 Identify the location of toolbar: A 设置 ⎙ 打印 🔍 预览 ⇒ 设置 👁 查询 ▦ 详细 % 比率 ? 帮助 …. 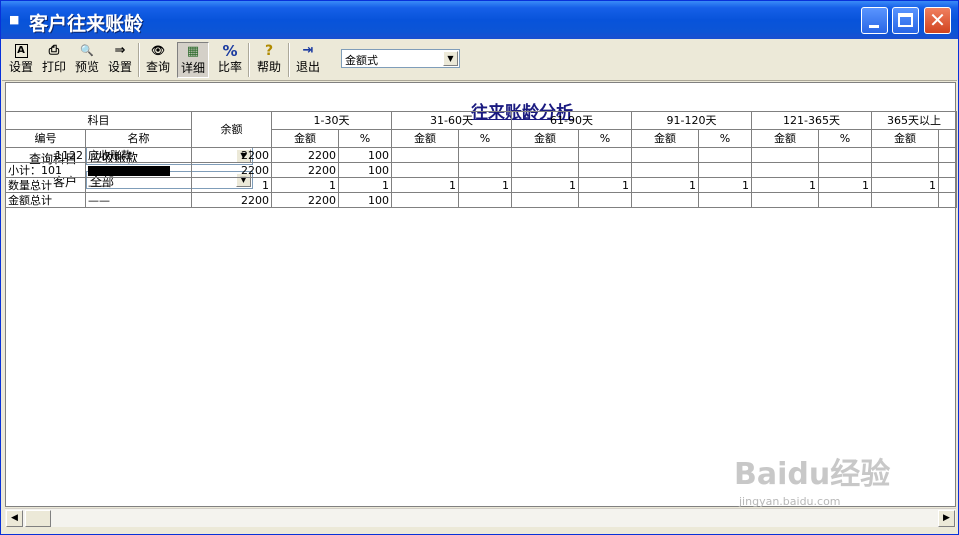
(479, 60).